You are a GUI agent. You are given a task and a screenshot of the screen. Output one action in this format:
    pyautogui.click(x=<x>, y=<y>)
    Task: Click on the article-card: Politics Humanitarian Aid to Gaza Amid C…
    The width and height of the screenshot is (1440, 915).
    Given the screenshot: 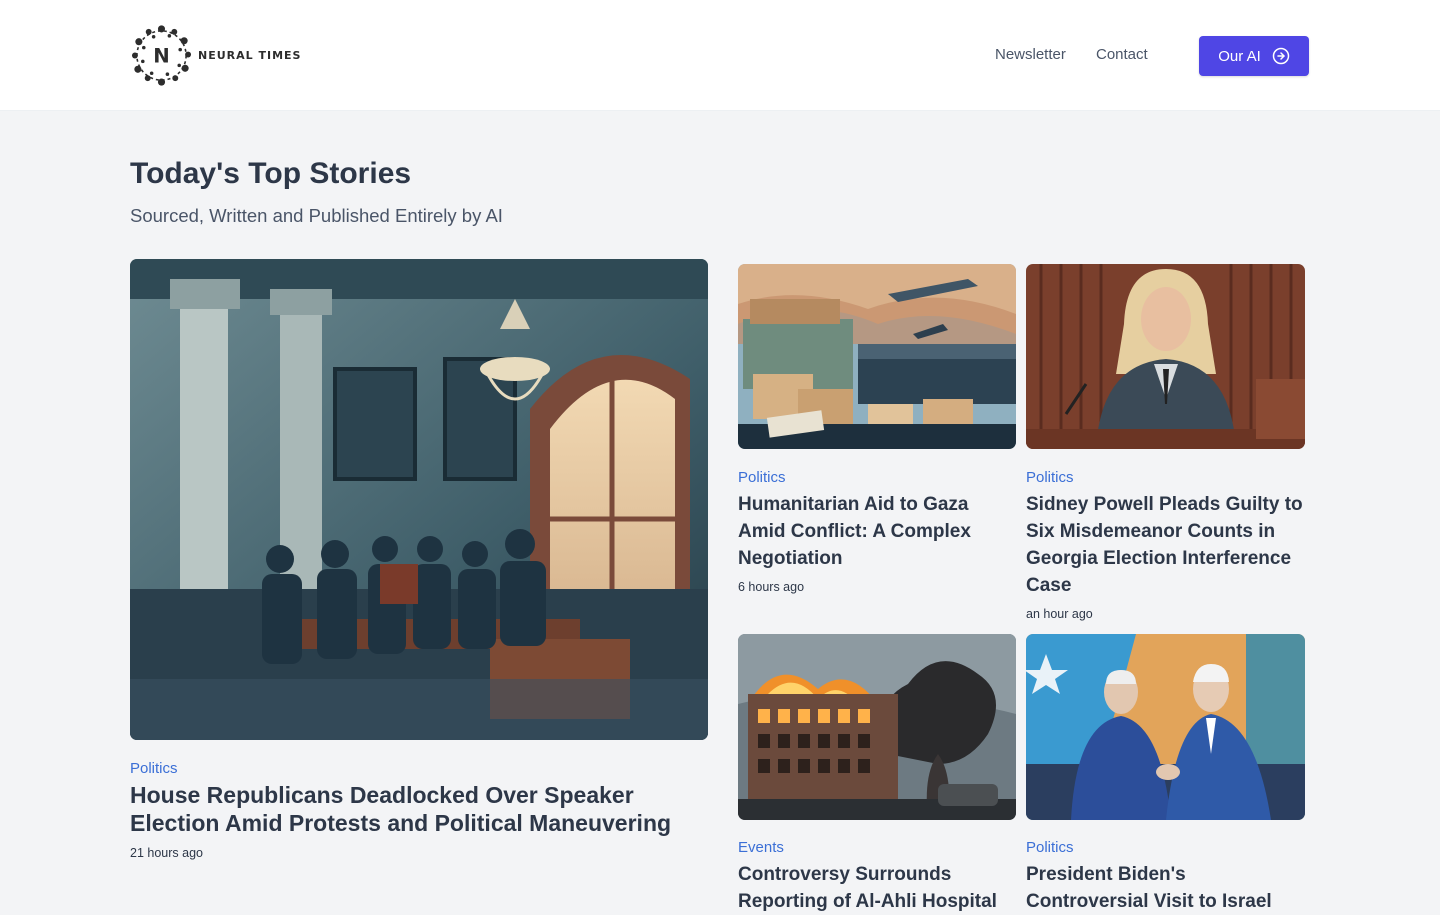 What is the action you would take?
    pyautogui.click(x=877, y=434)
    